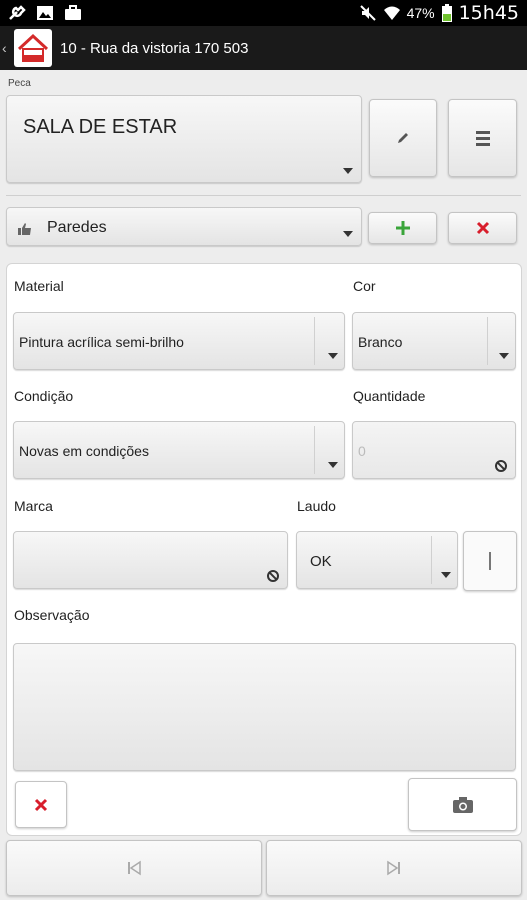 The width and height of the screenshot is (527, 900). I want to click on observacao-label: Observação, so click(52, 615).